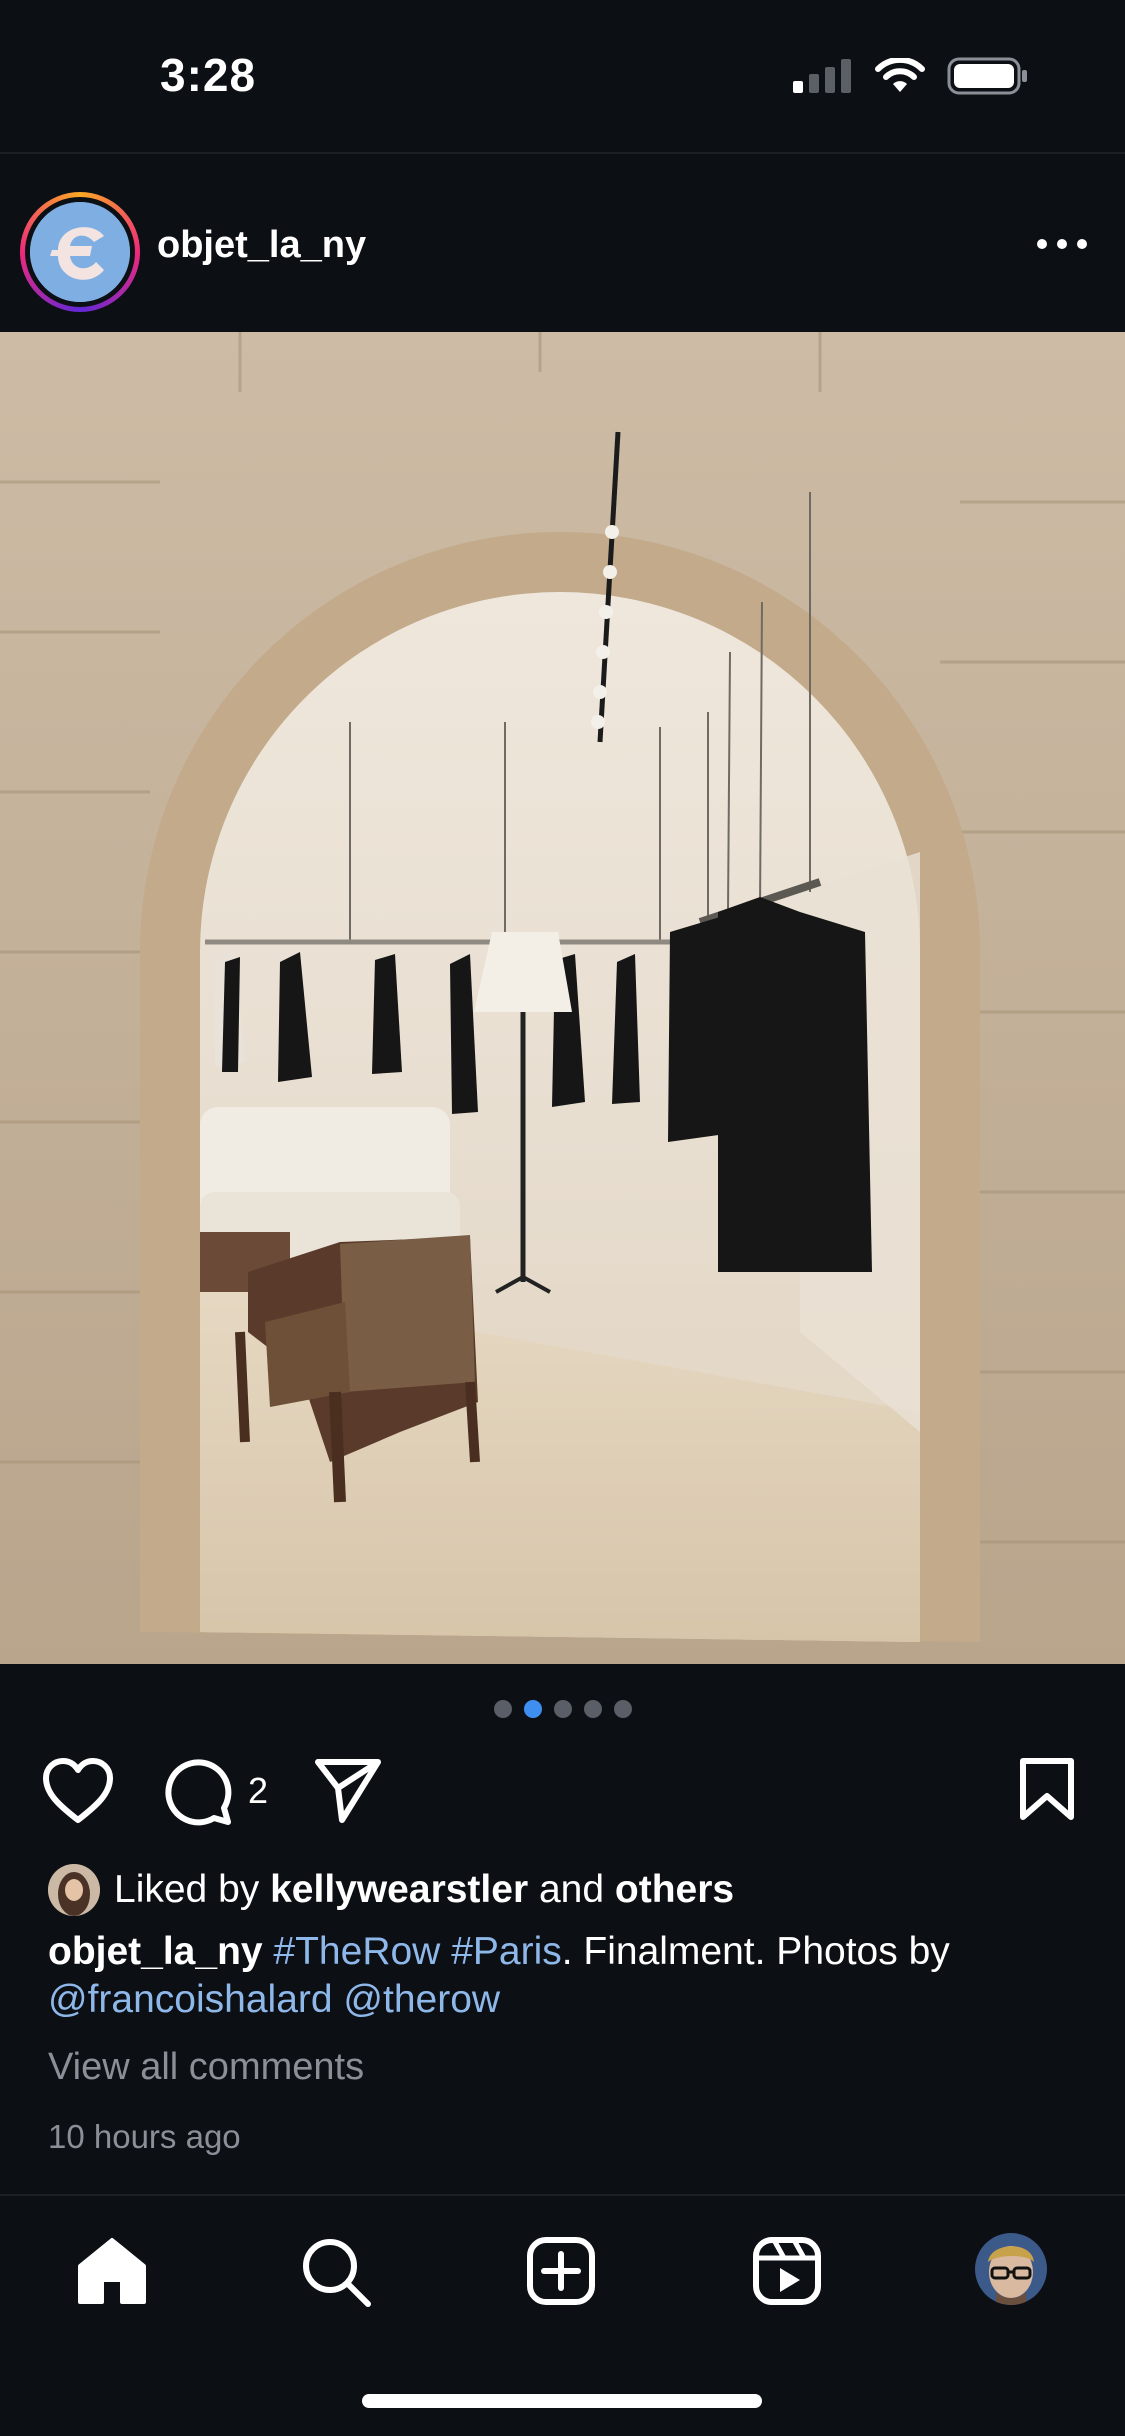 The width and height of the screenshot is (1125, 2436). I want to click on more-options-button, so click(1062, 244).